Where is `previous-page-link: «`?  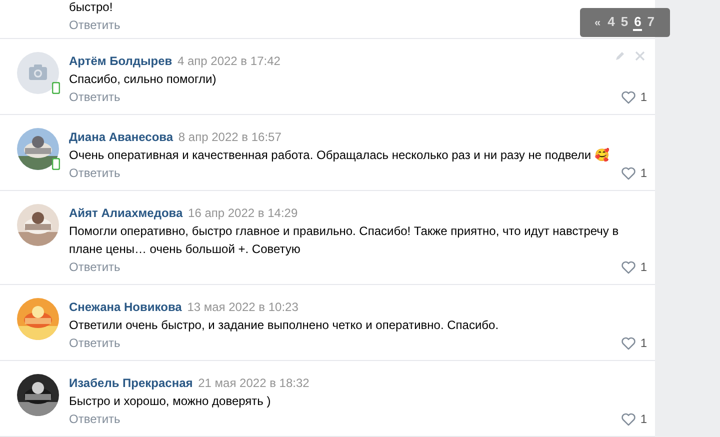 previous-page-link: « is located at coordinates (597, 22).